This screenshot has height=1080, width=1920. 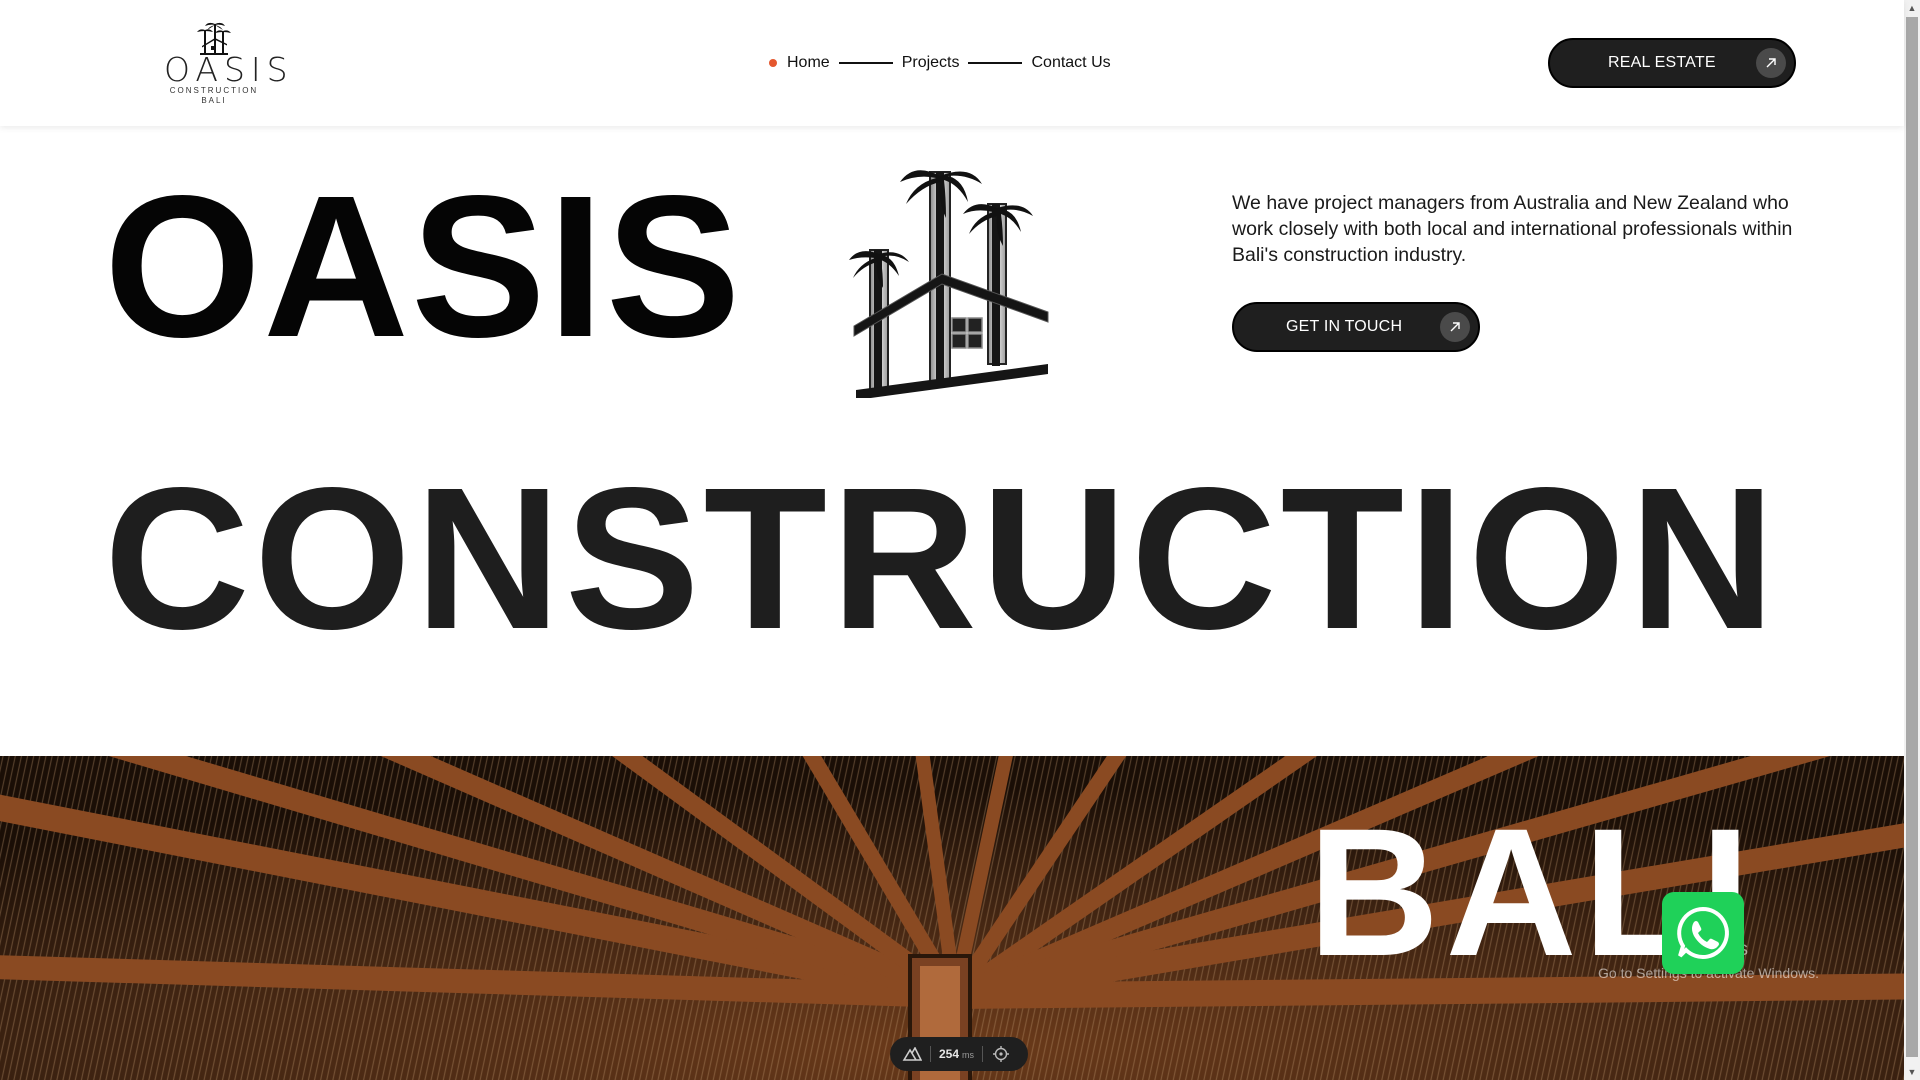 I want to click on get-in-touch-button: GET IN TOUCH, so click(x=1356, y=327).